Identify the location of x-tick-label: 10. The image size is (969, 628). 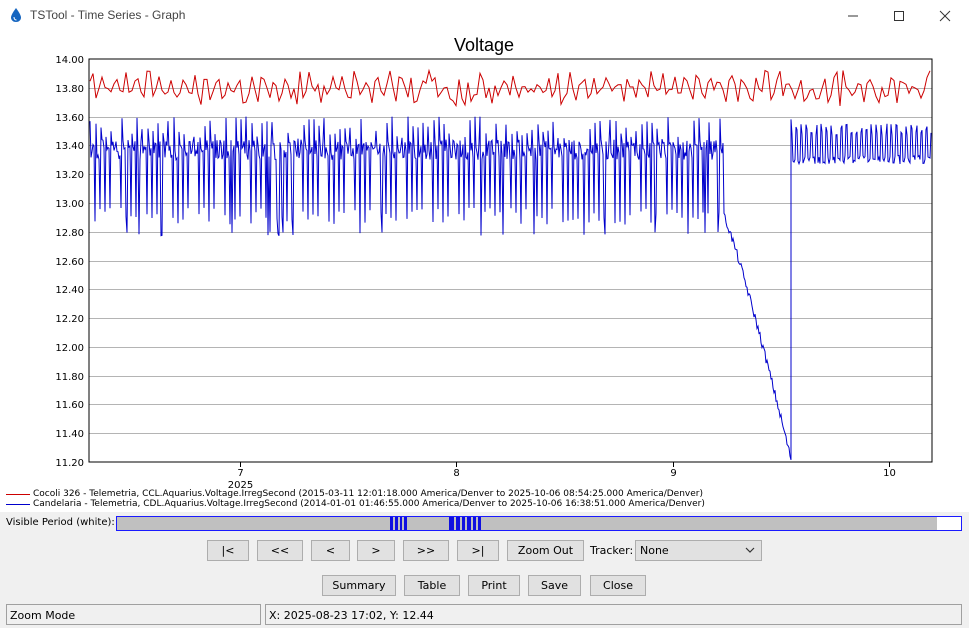
(889, 473).